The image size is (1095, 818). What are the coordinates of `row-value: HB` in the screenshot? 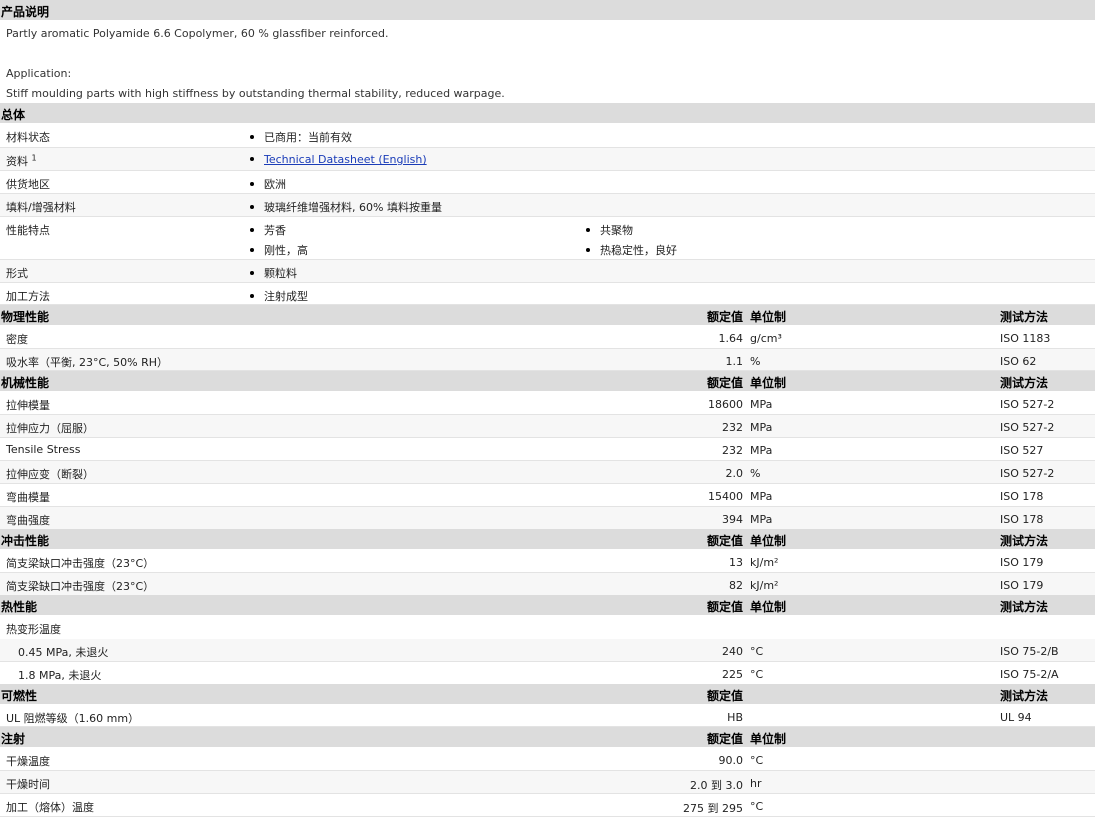 It's located at (735, 717).